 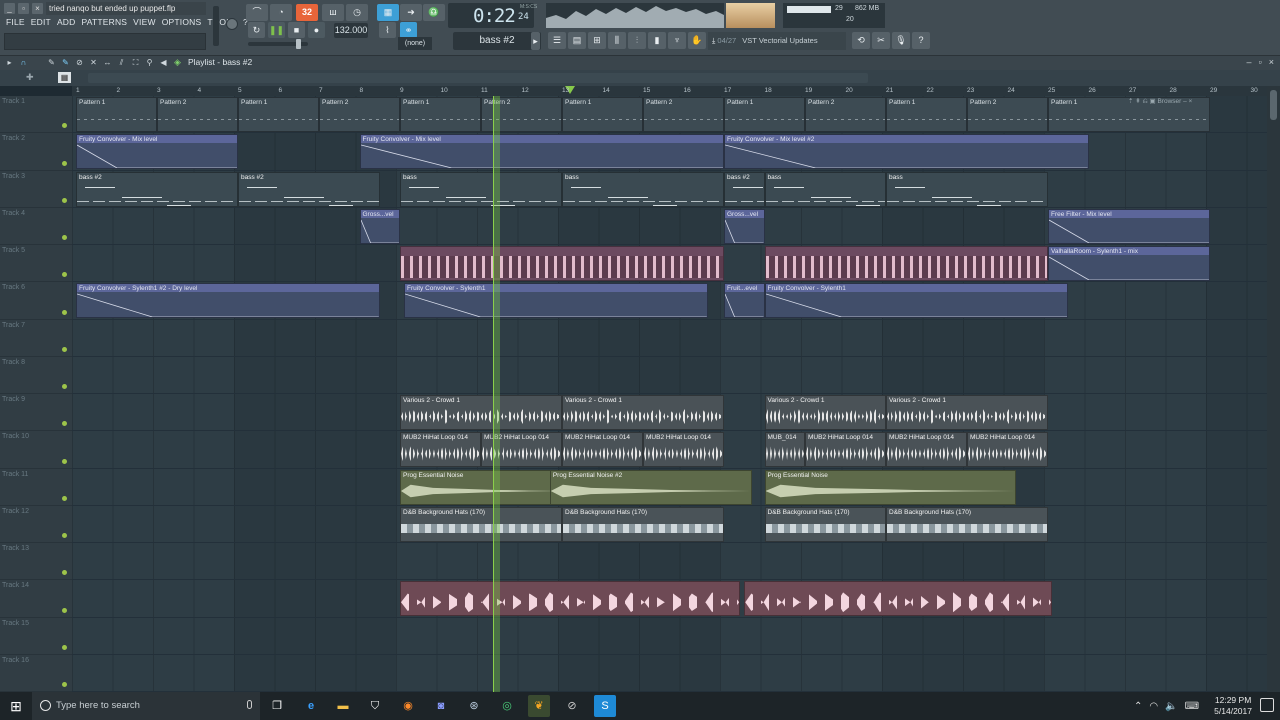 What do you see at coordinates (1267, 705) in the screenshot?
I see `notifications-icon` at bounding box center [1267, 705].